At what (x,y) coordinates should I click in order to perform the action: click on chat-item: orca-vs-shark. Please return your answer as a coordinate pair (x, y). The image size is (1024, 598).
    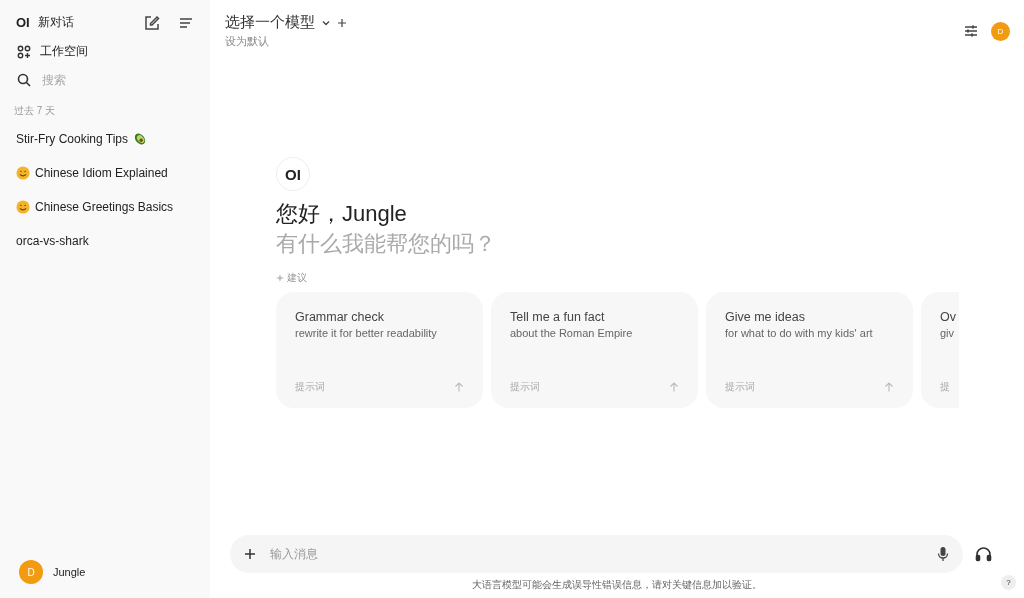
    Looking at the image, I should click on (105, 241).